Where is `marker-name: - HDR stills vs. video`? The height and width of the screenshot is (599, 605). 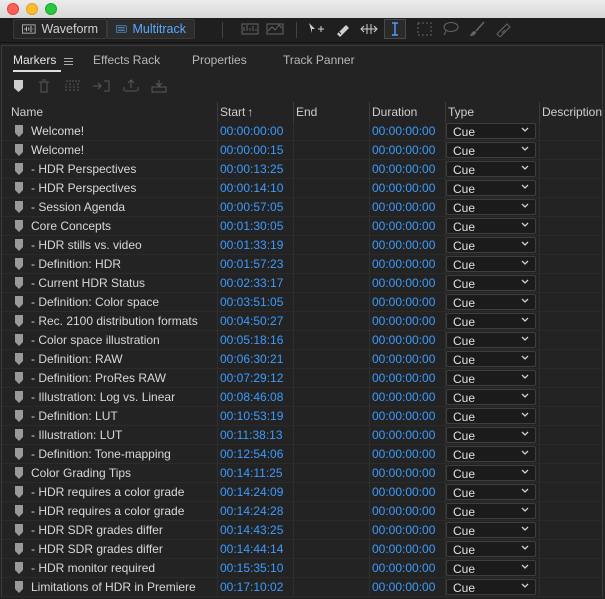 marker-name: - HDR stills vs. video is located at coordinates (86, 245).